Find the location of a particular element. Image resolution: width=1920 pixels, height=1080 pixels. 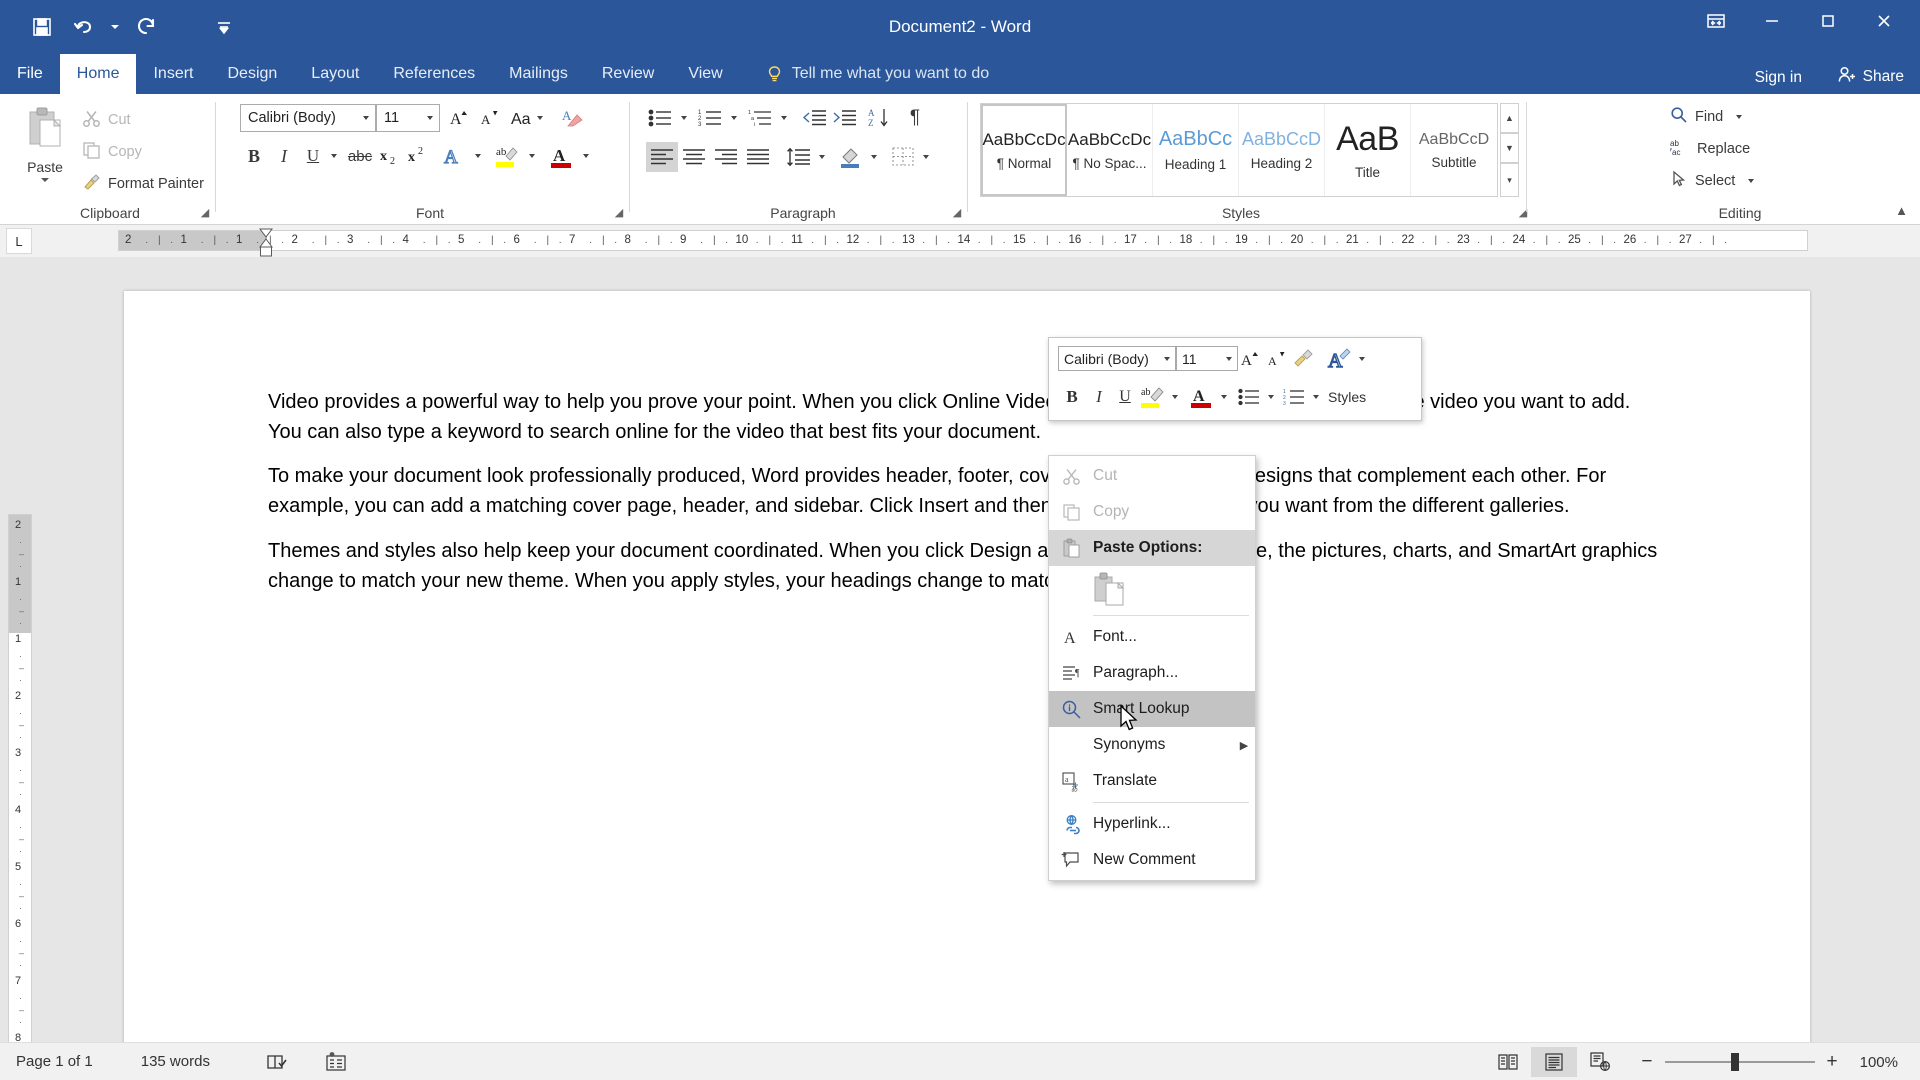

zoom-slider is located at coordinates (1739, 1062).